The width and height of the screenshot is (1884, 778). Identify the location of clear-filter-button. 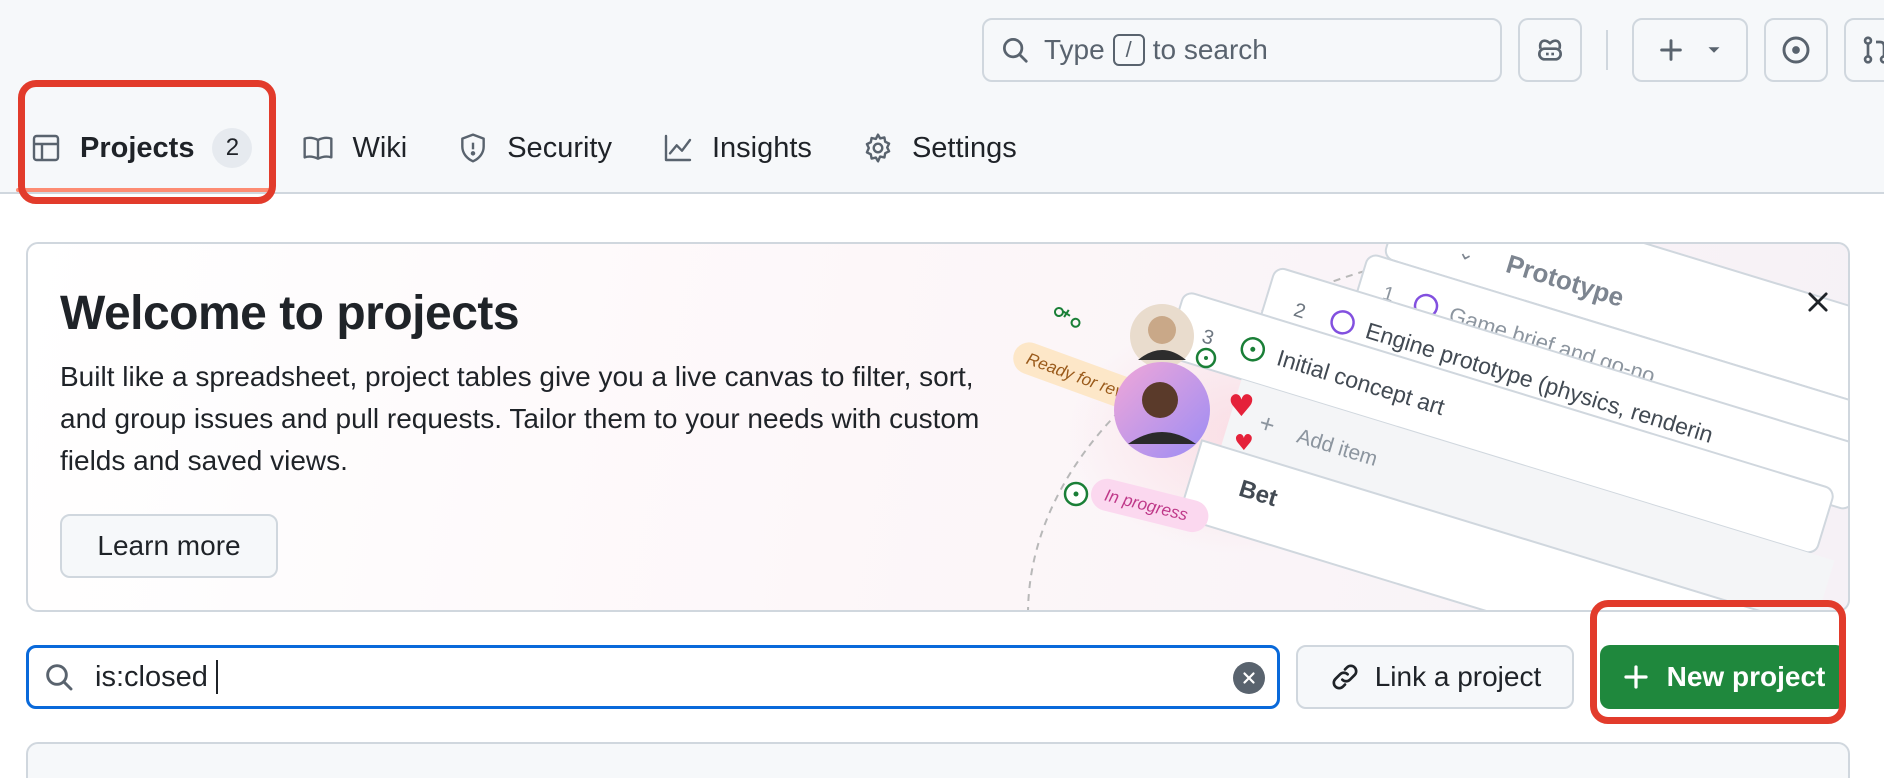
(1249, 678).